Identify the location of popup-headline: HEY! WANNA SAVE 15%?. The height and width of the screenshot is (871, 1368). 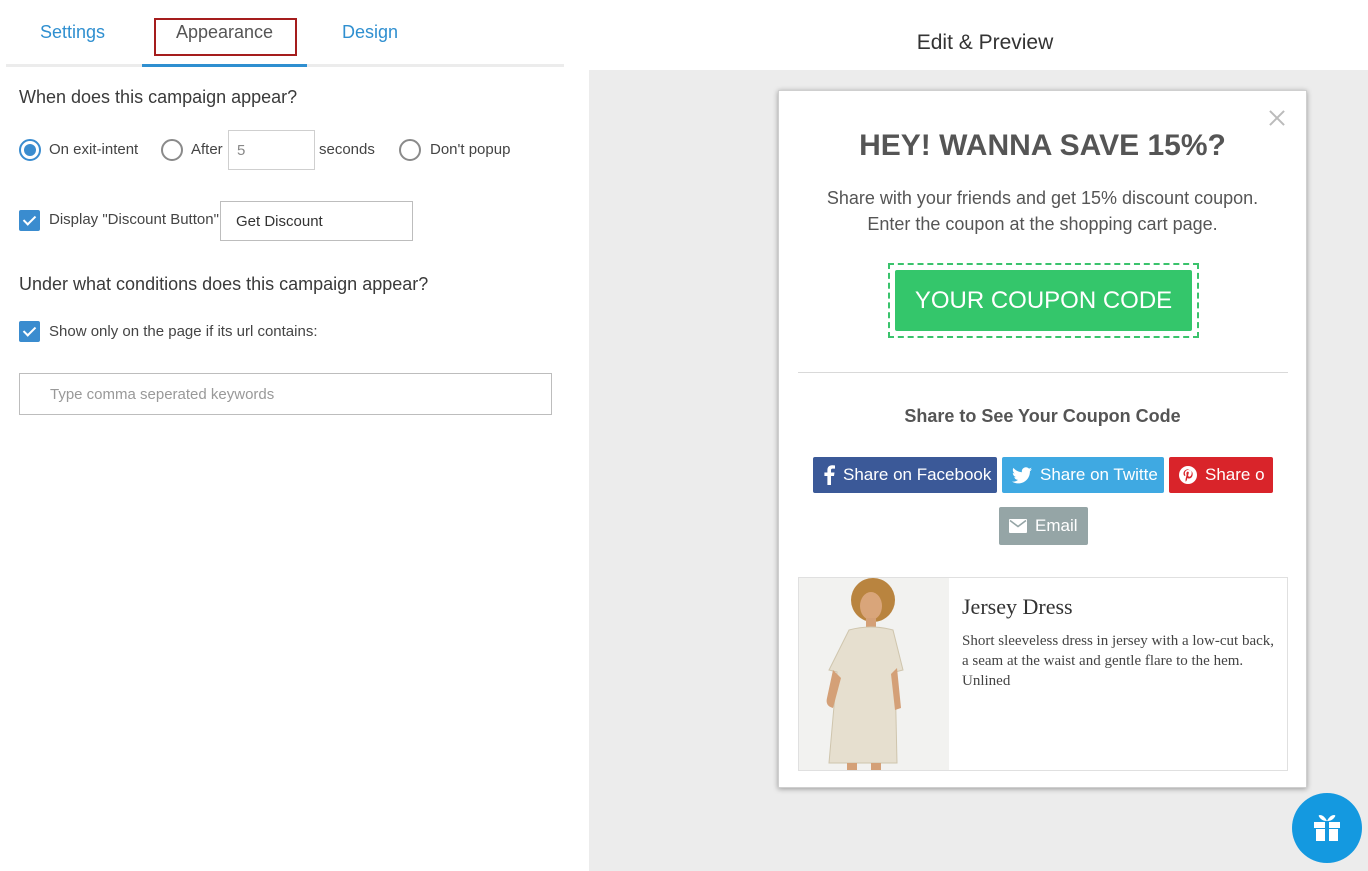
(1042, 146).